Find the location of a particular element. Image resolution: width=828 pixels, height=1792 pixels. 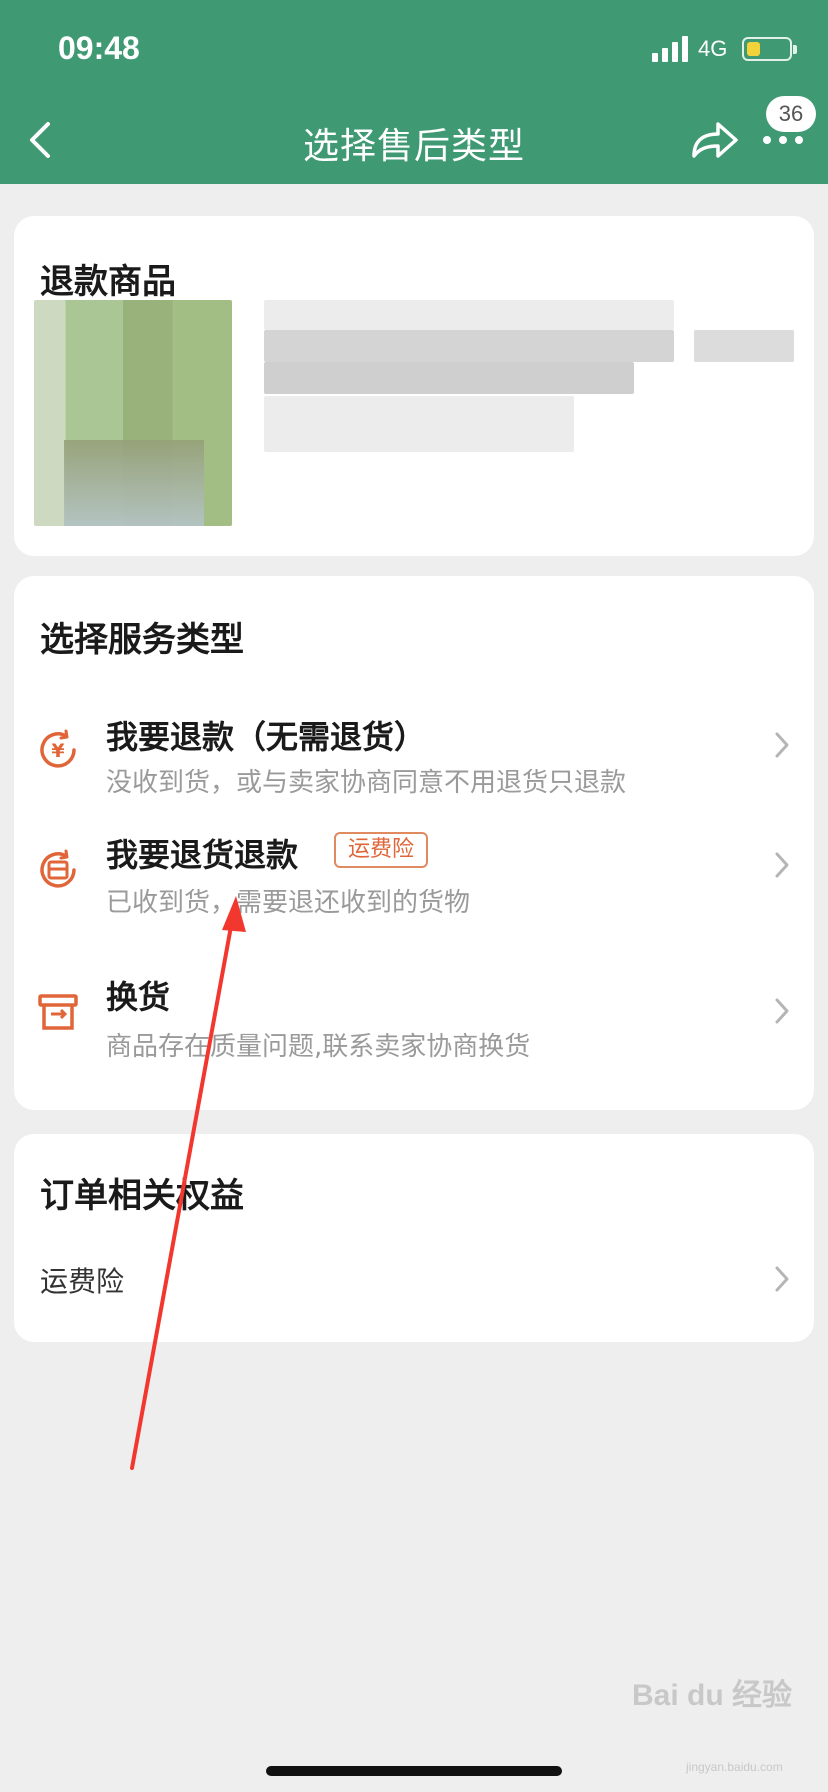

product-image is located at coordinates (133, 413).